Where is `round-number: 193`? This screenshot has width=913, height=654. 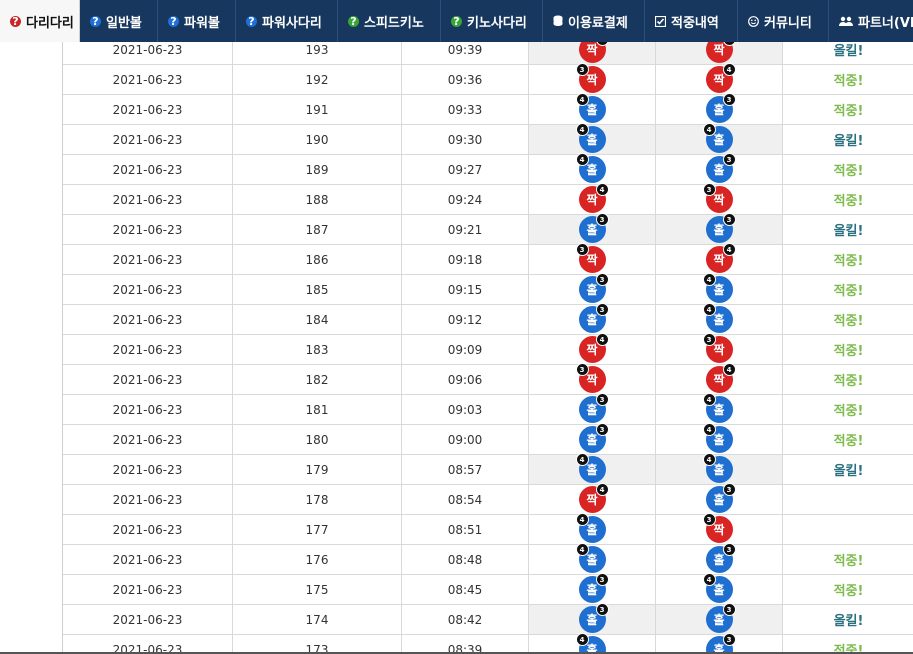
round-number: 193 is located at coordinates (317, 53).